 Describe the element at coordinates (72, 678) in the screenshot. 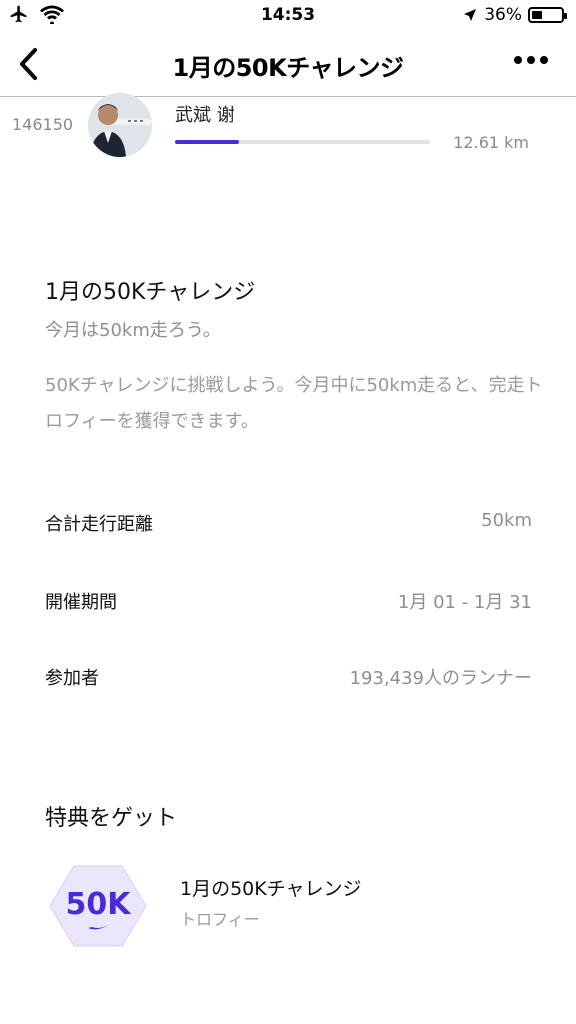

I see `detail-label: 参加者` at that location.